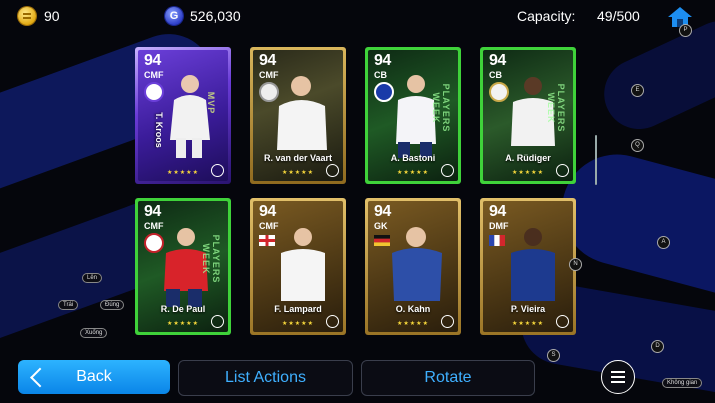 This screenshot has width=715, height=403. I want to click on card-position: GK, so click(381, 226).